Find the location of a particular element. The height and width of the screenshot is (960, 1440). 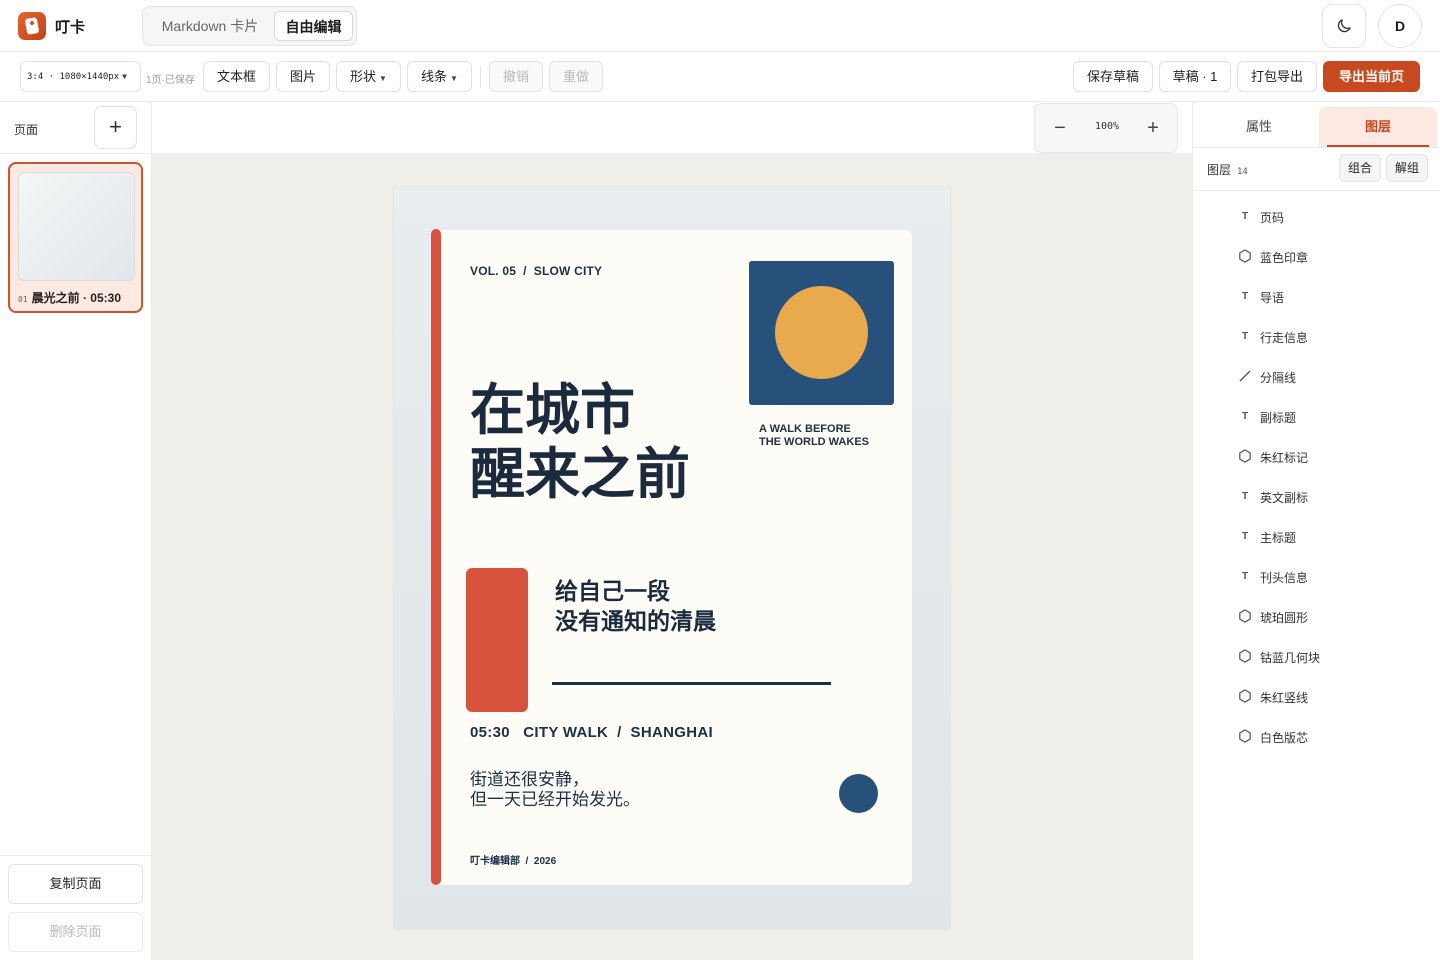

save-draft-button: 保存草稿 is located at coordinates (1113, 76).